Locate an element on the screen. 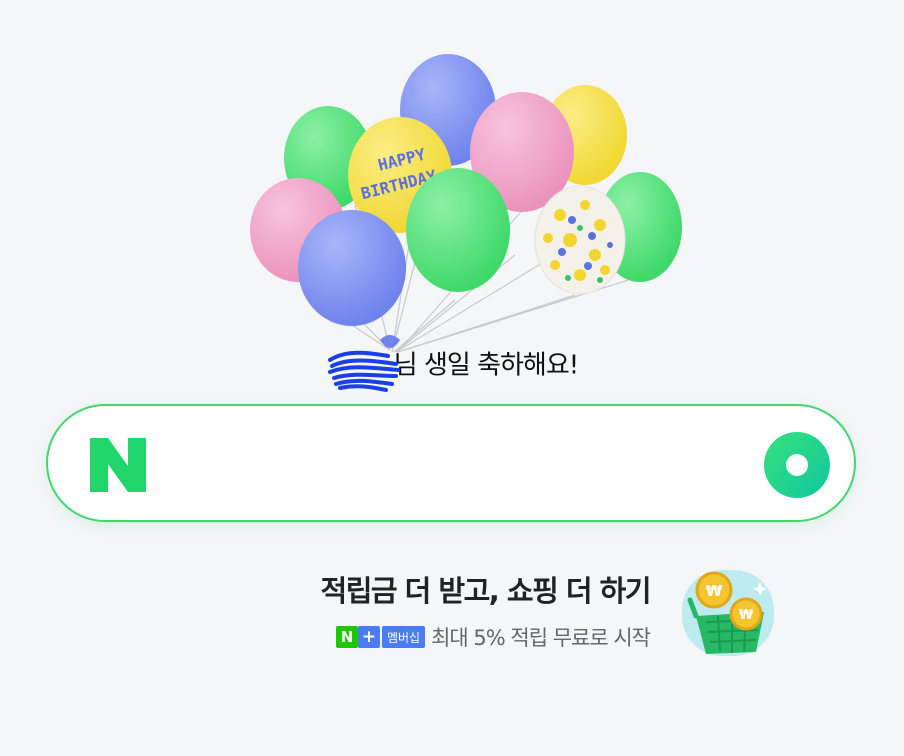 The height and width of the screenshot is (756, 904). promo-title: 적립금 더 받고, 쇼핑 더 하기 is located at coordinates (486, 589).